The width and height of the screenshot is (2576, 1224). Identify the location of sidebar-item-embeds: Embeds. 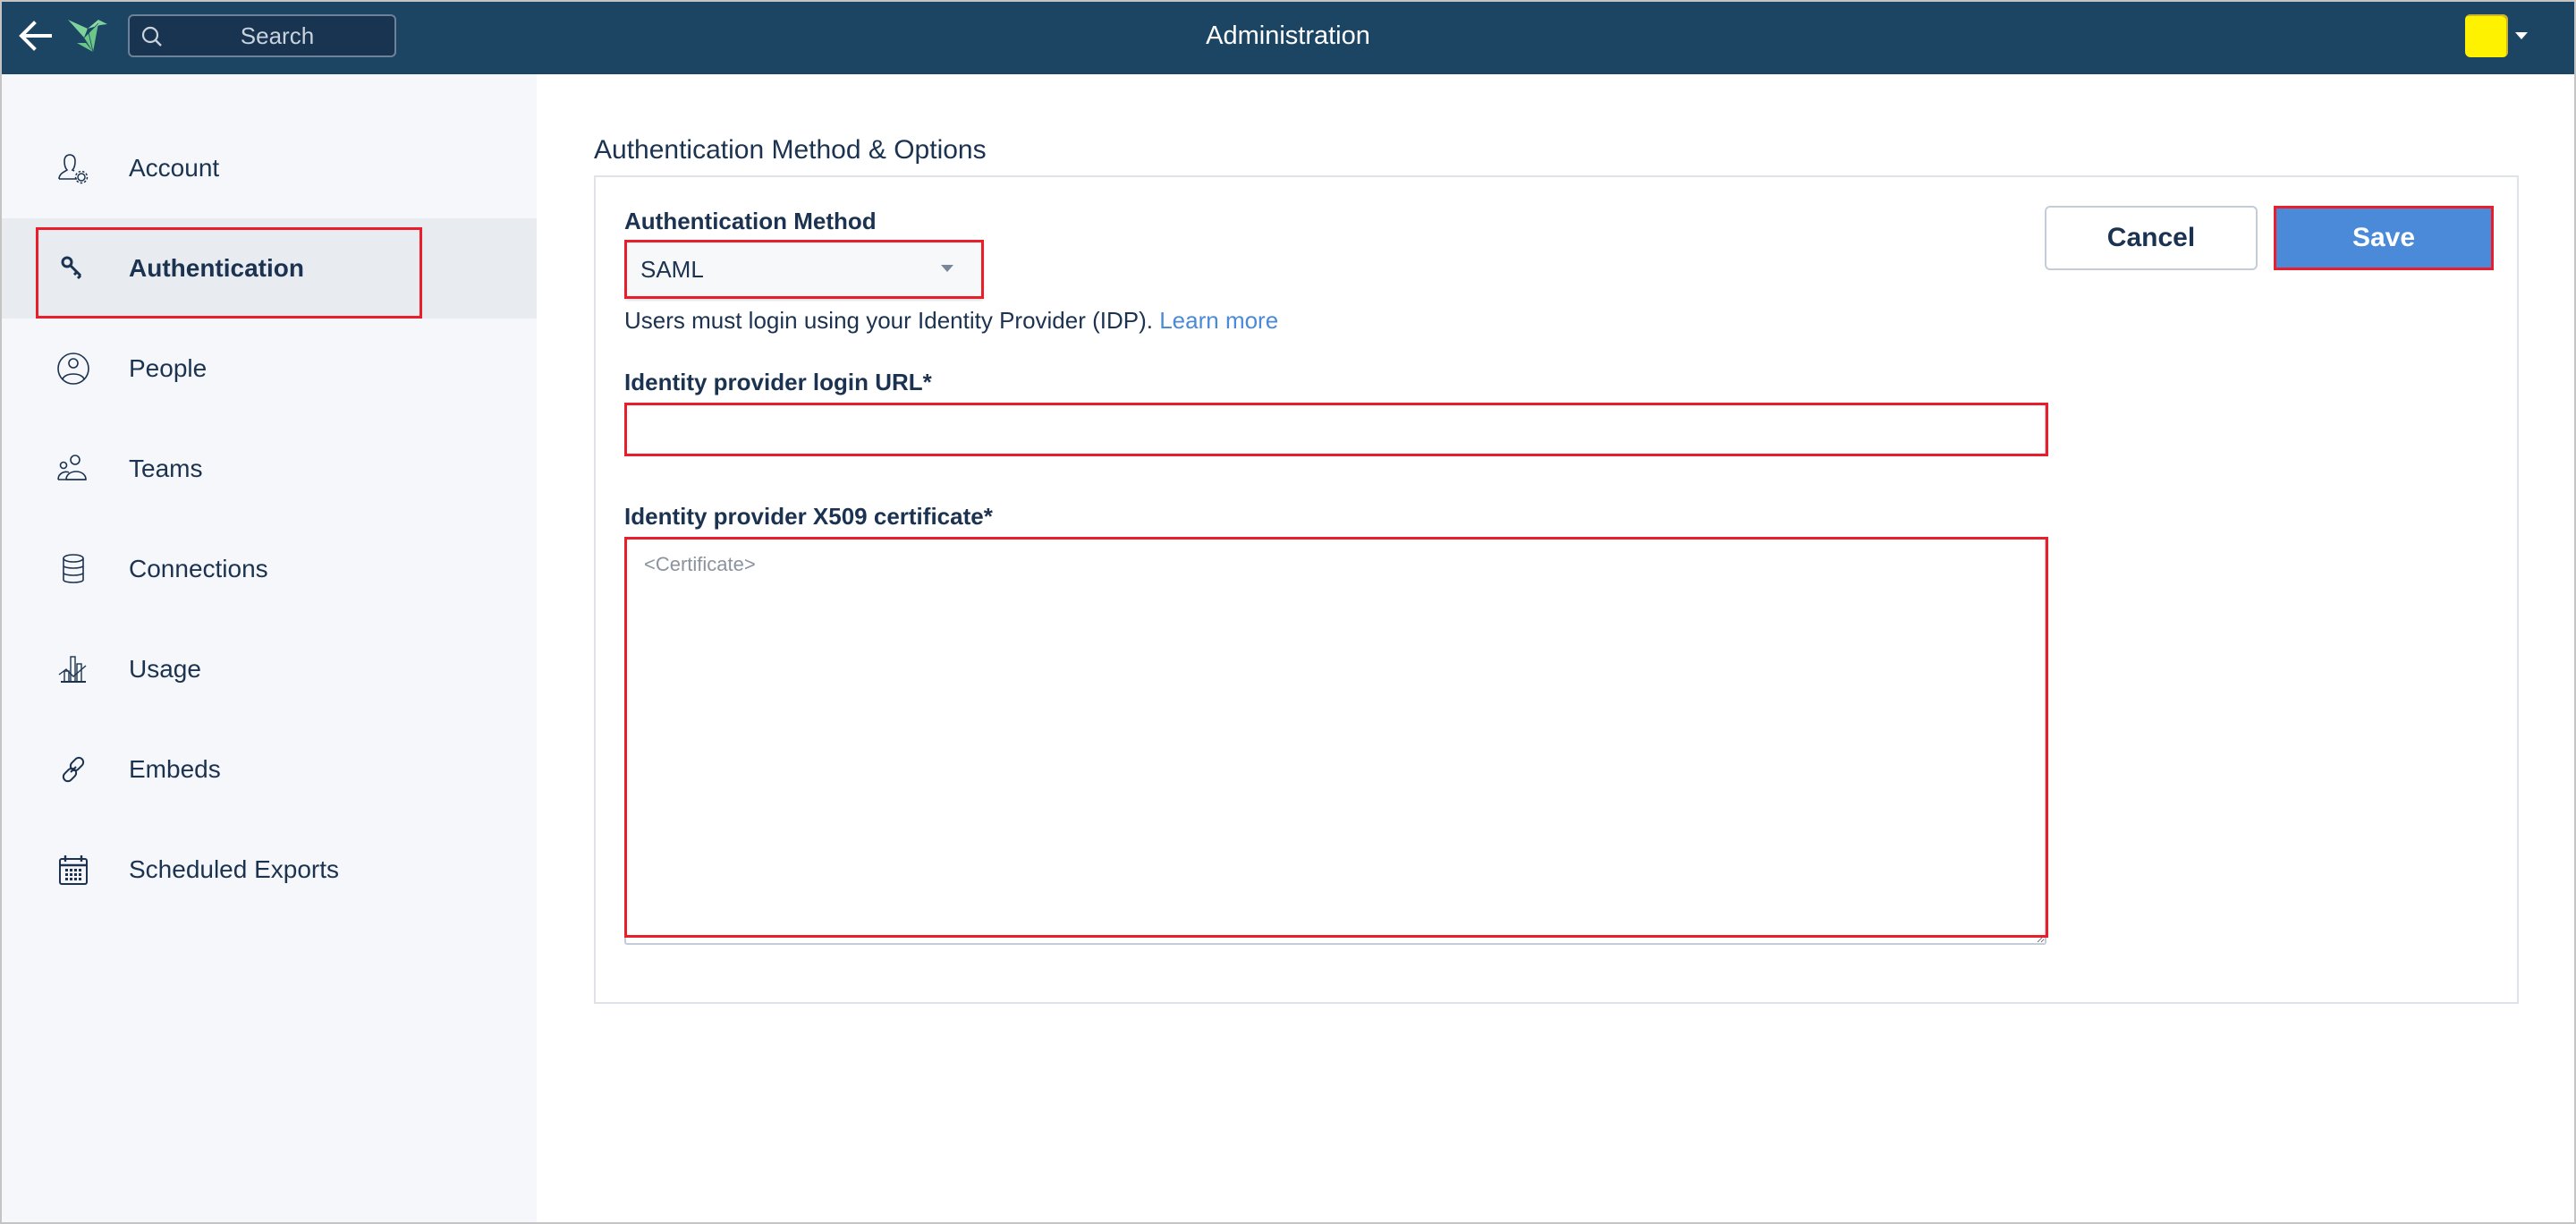
(268, 769).